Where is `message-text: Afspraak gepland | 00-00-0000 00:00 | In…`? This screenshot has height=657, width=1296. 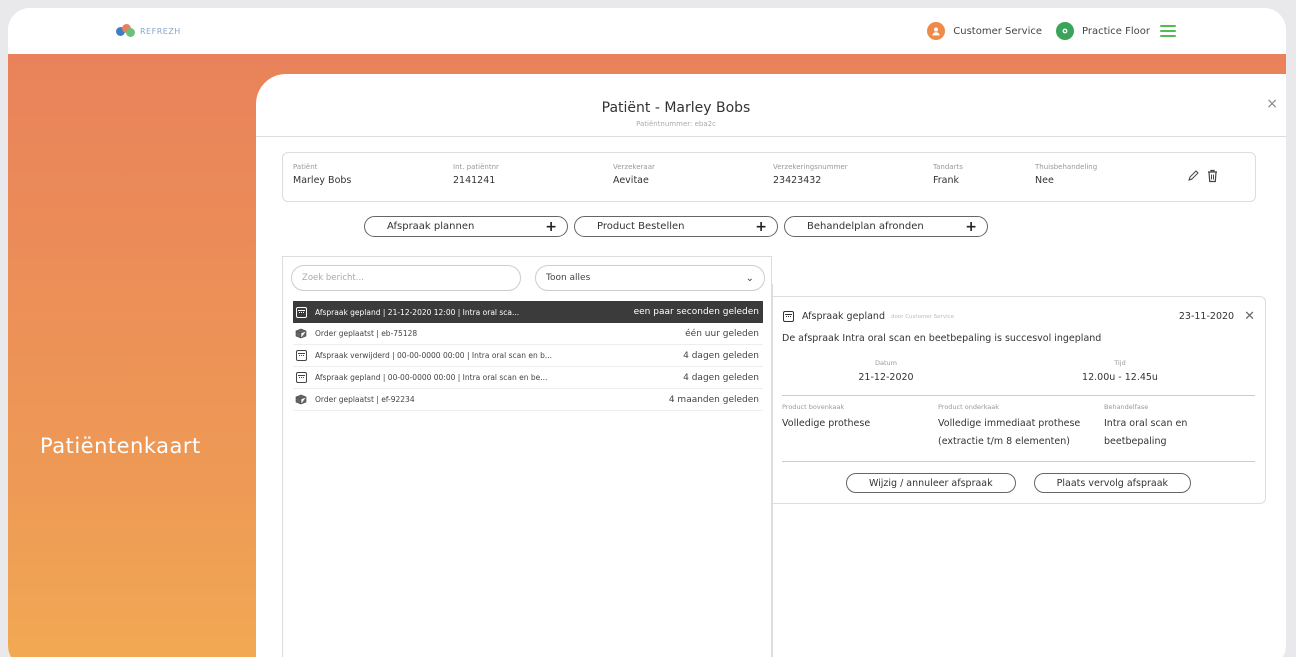
message-text: Afspraak gepland | 00-00-0000 00:00 | In… is located at coordinates (431, 377).